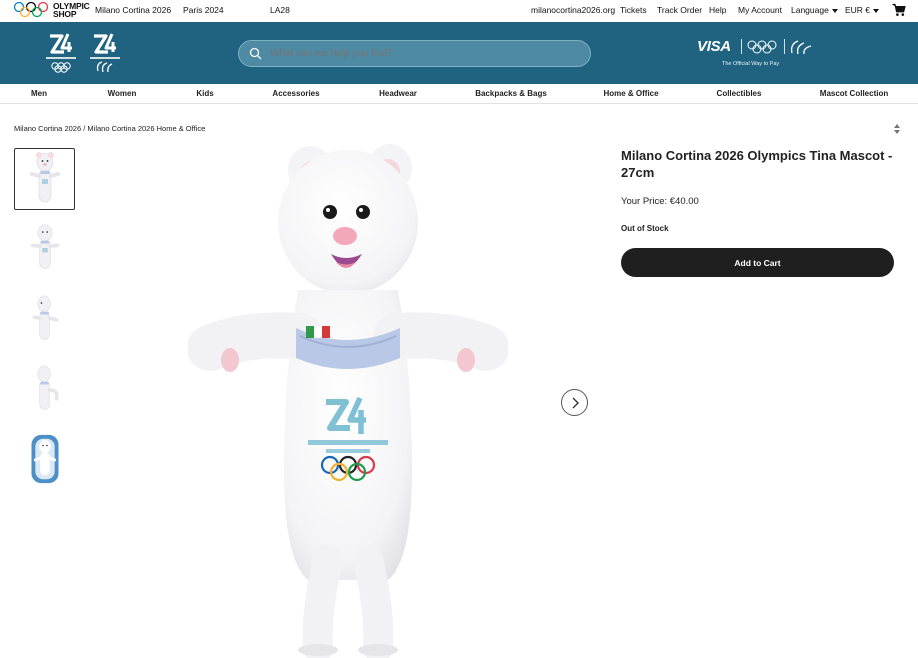  Describe the element at coordinates (204, 93) in the screenshot. I see `nav-item-kids: Kids` at that location.